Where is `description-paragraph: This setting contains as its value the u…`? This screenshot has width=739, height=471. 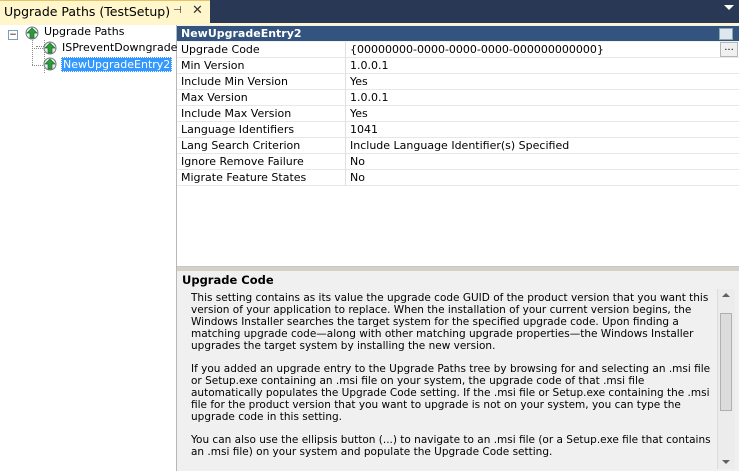 description-paragraph: This setting contains as its value the u… is located at coordinates (450, 322).